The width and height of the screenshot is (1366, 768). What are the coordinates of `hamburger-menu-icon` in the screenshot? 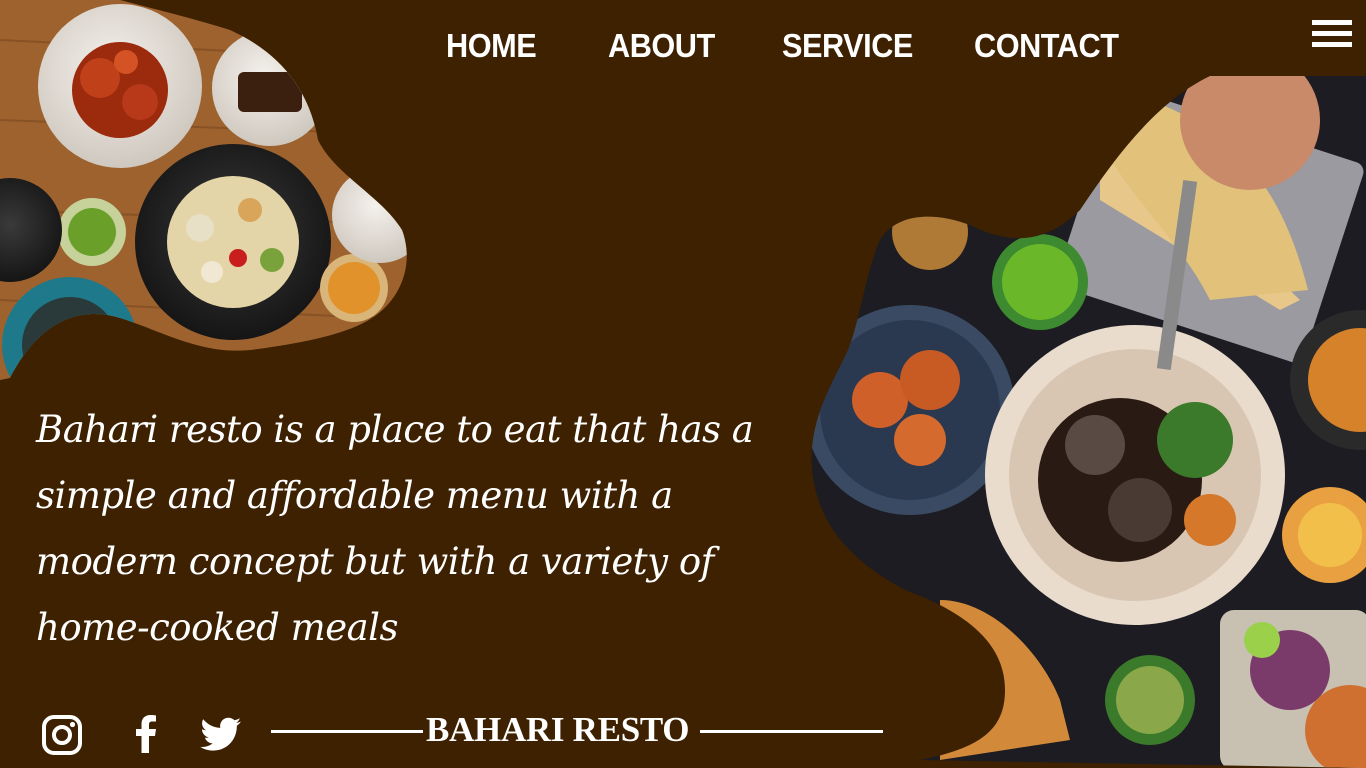 It's located at (1332, 36).